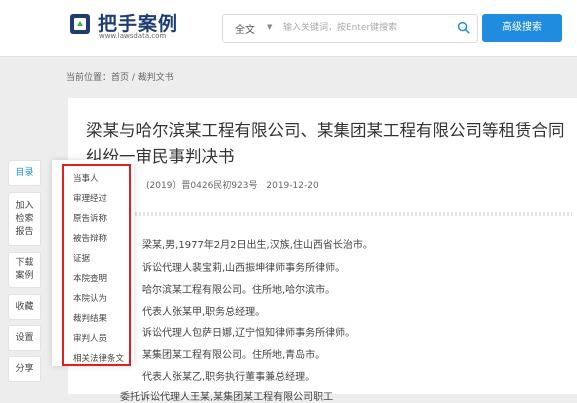 The width and height of the screenshot is (577, 403). I want to click on sidebar-item-add-report: 加入检索报告, so click(24, 219).